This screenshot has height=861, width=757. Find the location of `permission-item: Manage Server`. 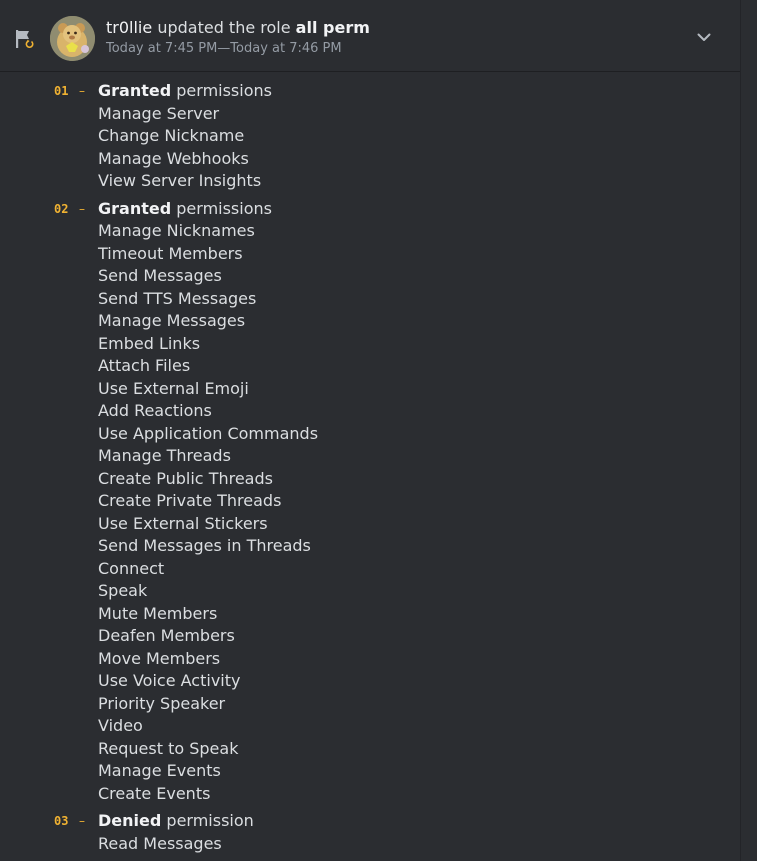

permission-item: Manage Server is located at coordinates (159, 113).